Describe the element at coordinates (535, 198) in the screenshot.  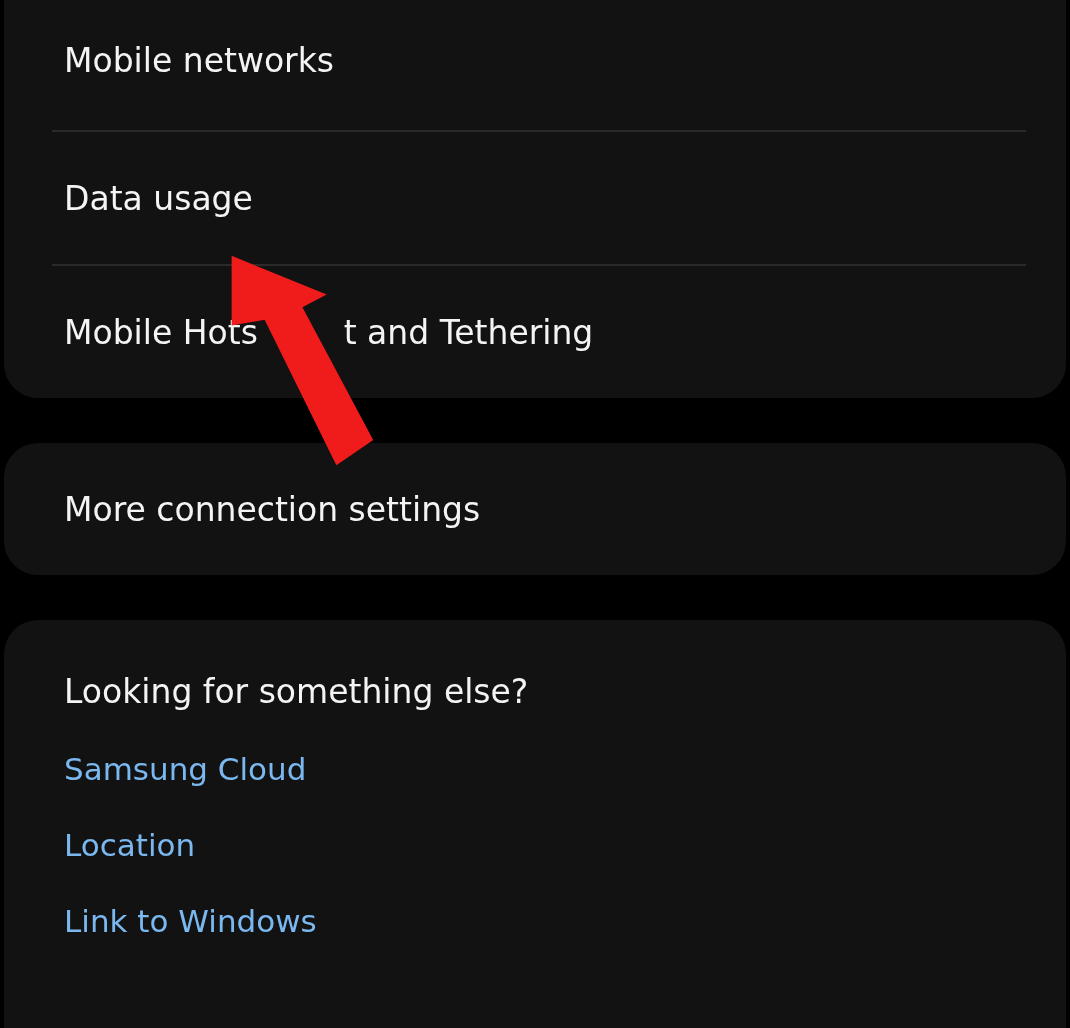
I see `settings-item: Data usage` at that location.